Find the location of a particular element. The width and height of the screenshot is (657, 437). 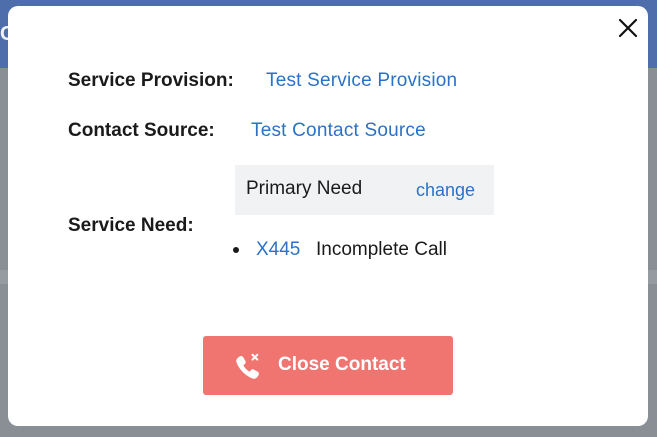

need-bullet is located at coordinates (236, 250).